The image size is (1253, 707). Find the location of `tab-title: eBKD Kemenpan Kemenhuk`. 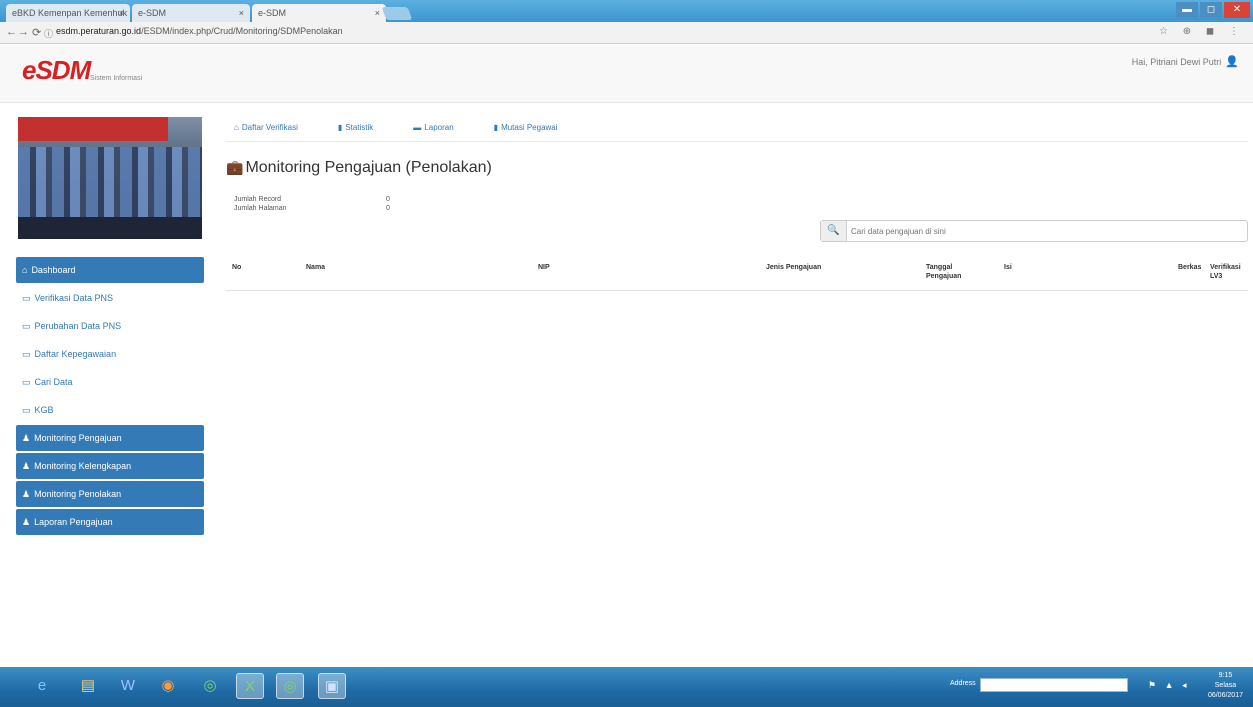

tab-title: eBKD Kemenpan Kemenhuk is located at coordinates (70, 13).